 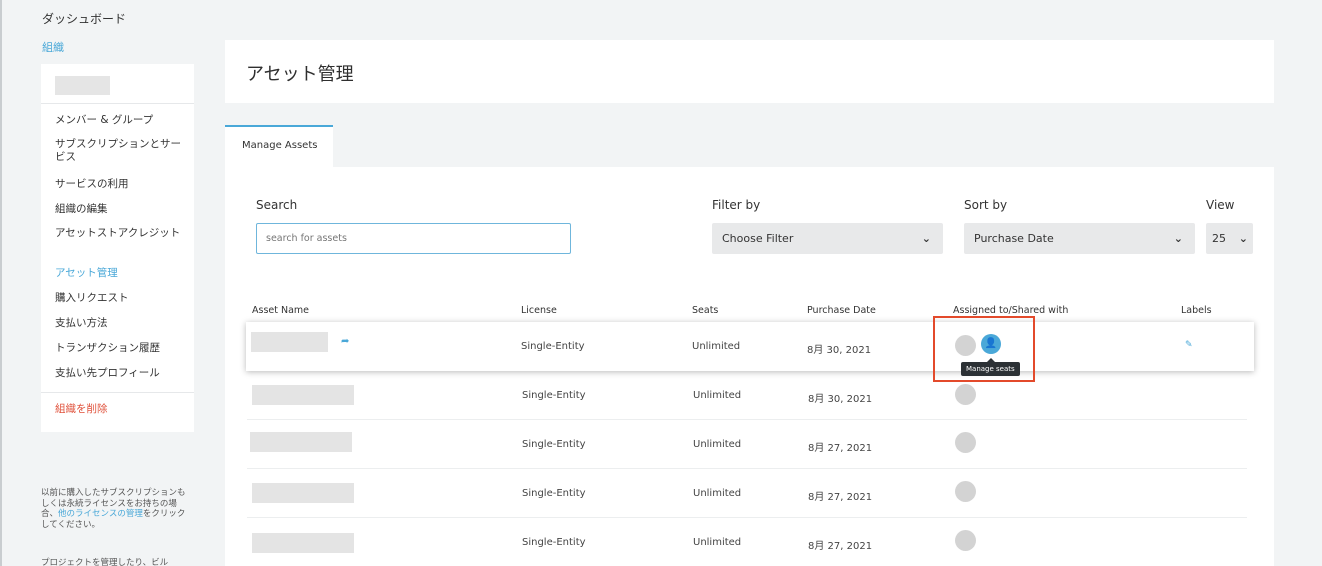 I want to click on tab-manage-assets: Manage Assets, so click(x=279, y=146).